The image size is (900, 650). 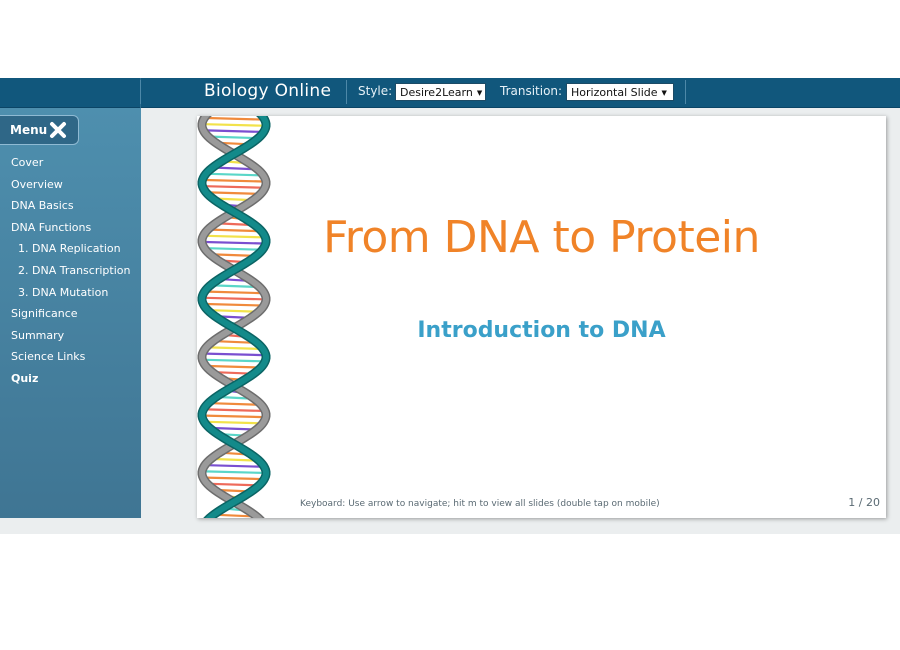 What do you see at coordinates (70, 357) in the screenshot?
I see `sidebar-item-science-links: Science Links` at bounding box center [70, 357].